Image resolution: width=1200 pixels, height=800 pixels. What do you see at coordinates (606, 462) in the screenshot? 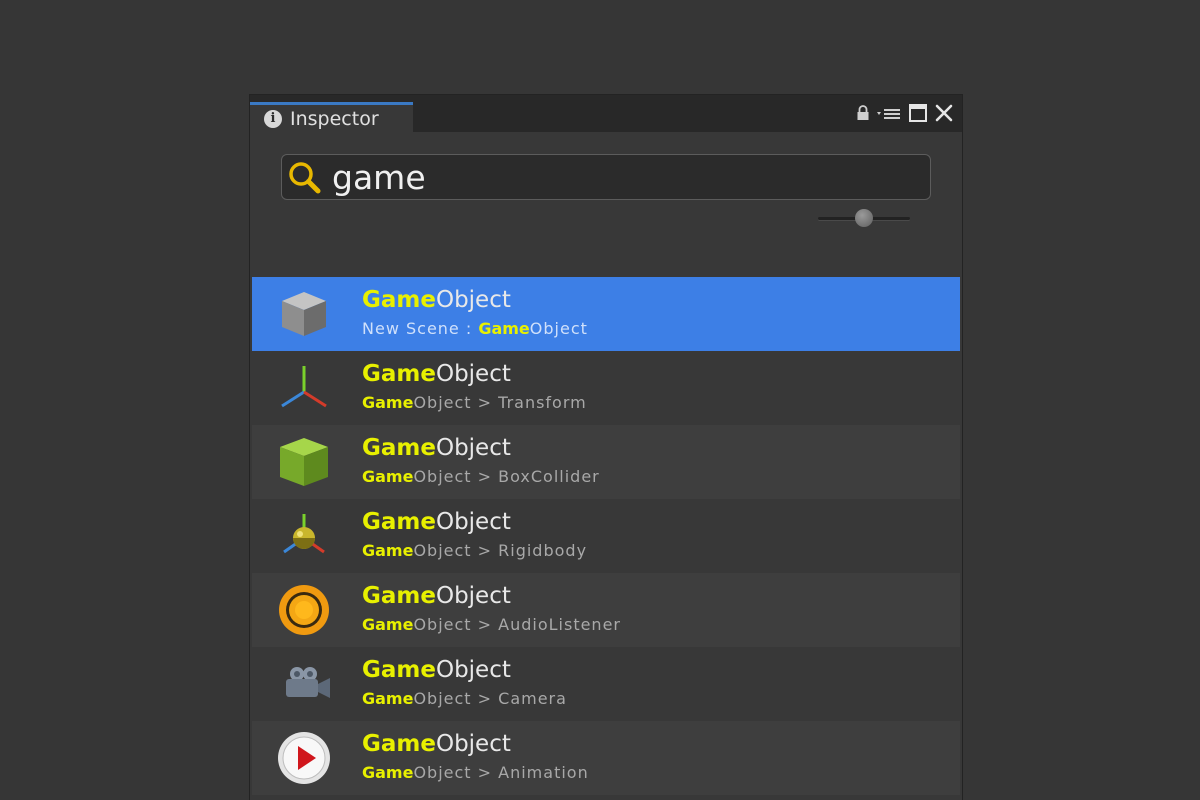
I see `result-row: GameObject GameObject > BoxCollider` at bounding box center [606, 462].